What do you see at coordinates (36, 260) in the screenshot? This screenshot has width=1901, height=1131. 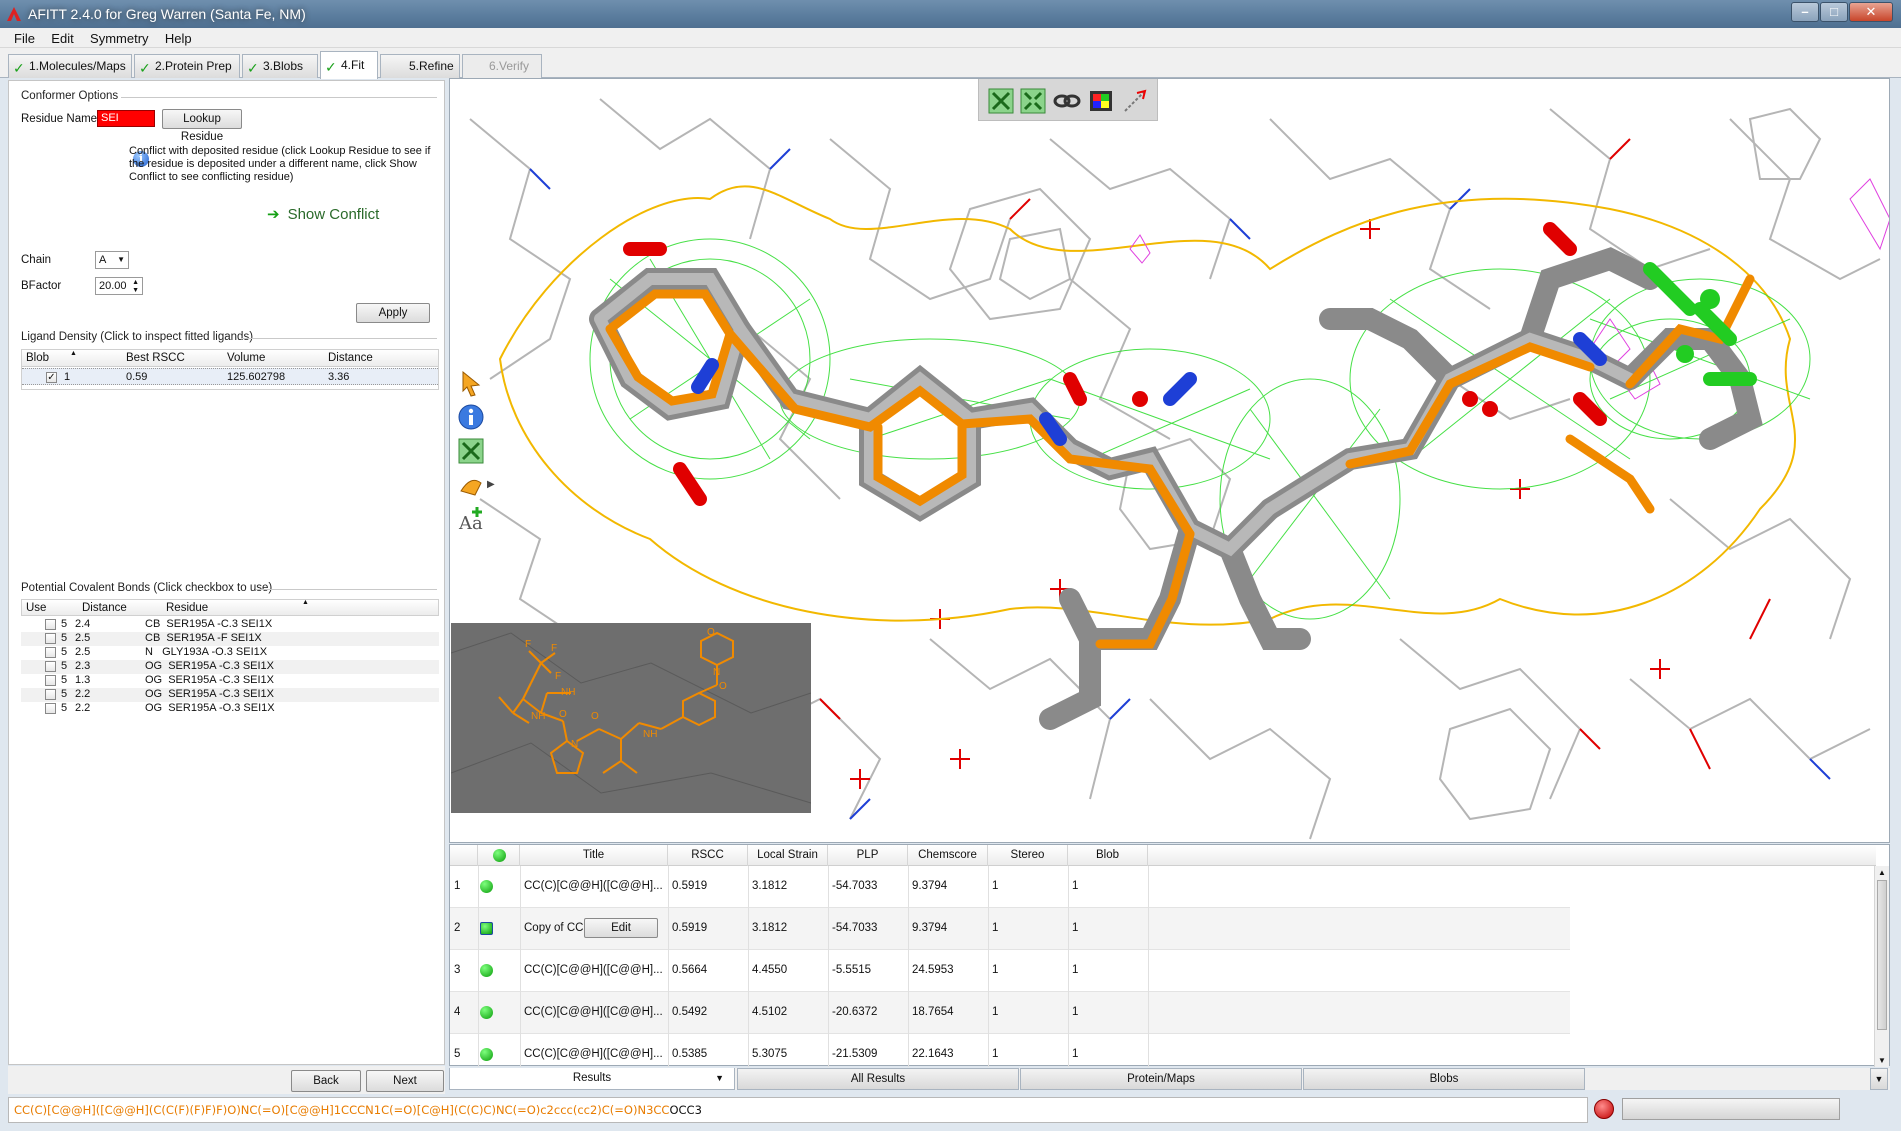 I see `chain-label: Chain` at bounding box center [36, 260].